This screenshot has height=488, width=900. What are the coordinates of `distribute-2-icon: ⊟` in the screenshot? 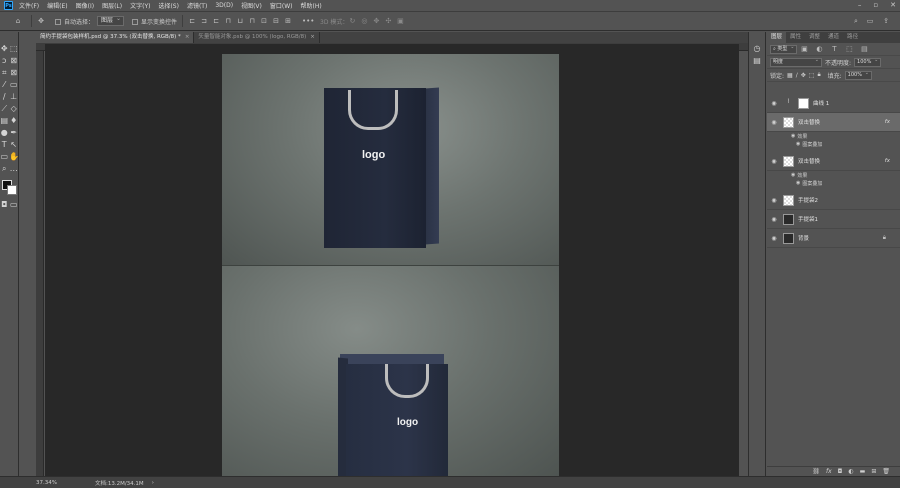 It's located at (276, 21).